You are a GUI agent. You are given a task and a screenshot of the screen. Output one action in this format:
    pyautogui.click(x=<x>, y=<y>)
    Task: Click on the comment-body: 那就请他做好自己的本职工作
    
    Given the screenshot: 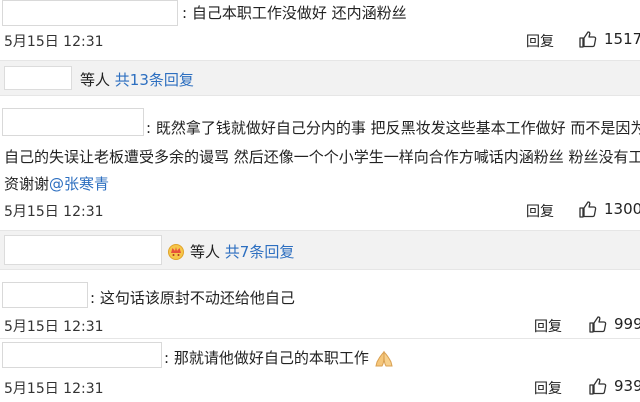 What is the action you would take?
    pyautogui.click(x=271, y=358)
    